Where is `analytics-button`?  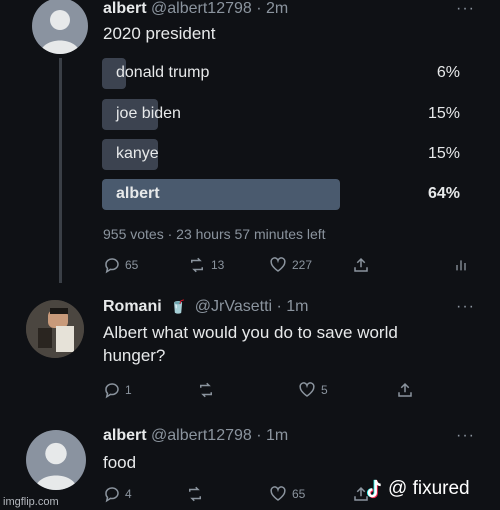 analytics-button is located at coordinates (461, 265).